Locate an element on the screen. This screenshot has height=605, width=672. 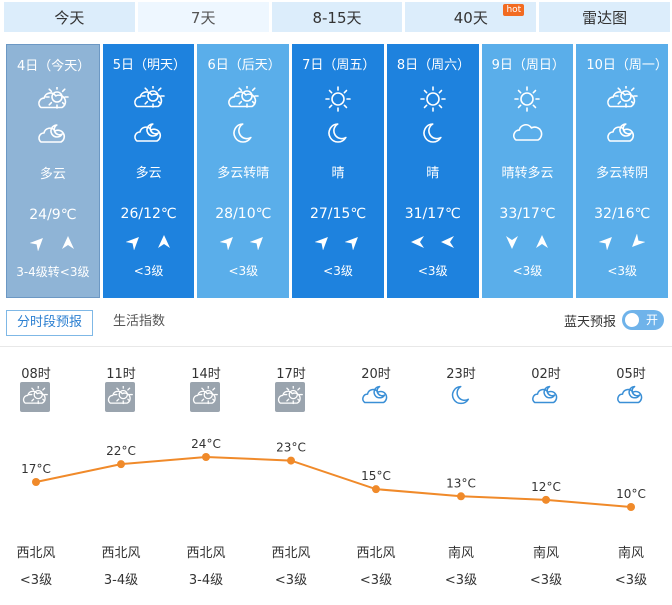
tab-label: 7天 is located at coordinates (203, 17).